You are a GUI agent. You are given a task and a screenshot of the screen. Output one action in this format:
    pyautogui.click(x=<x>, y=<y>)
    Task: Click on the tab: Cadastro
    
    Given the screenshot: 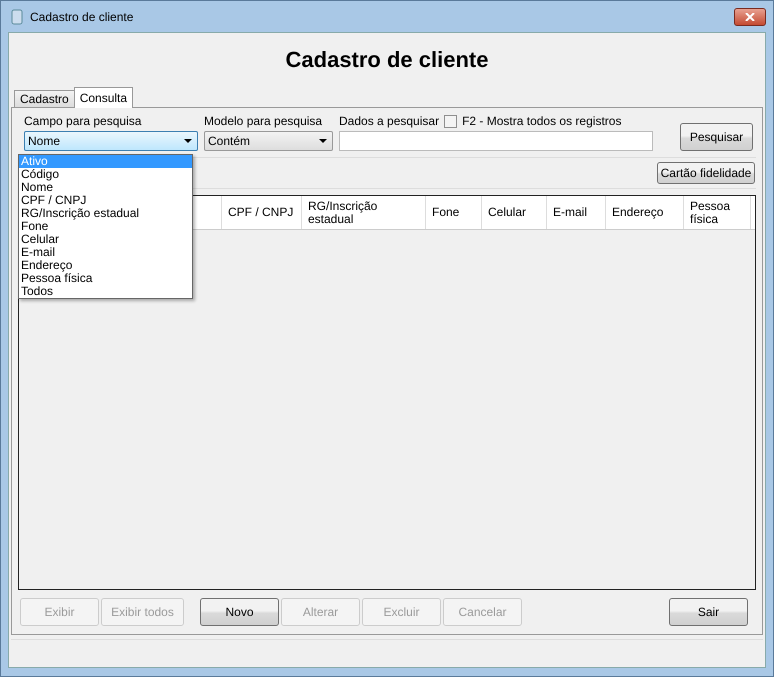 What is the action you would take?
    pyautogui.click(x=44, y=99)
    